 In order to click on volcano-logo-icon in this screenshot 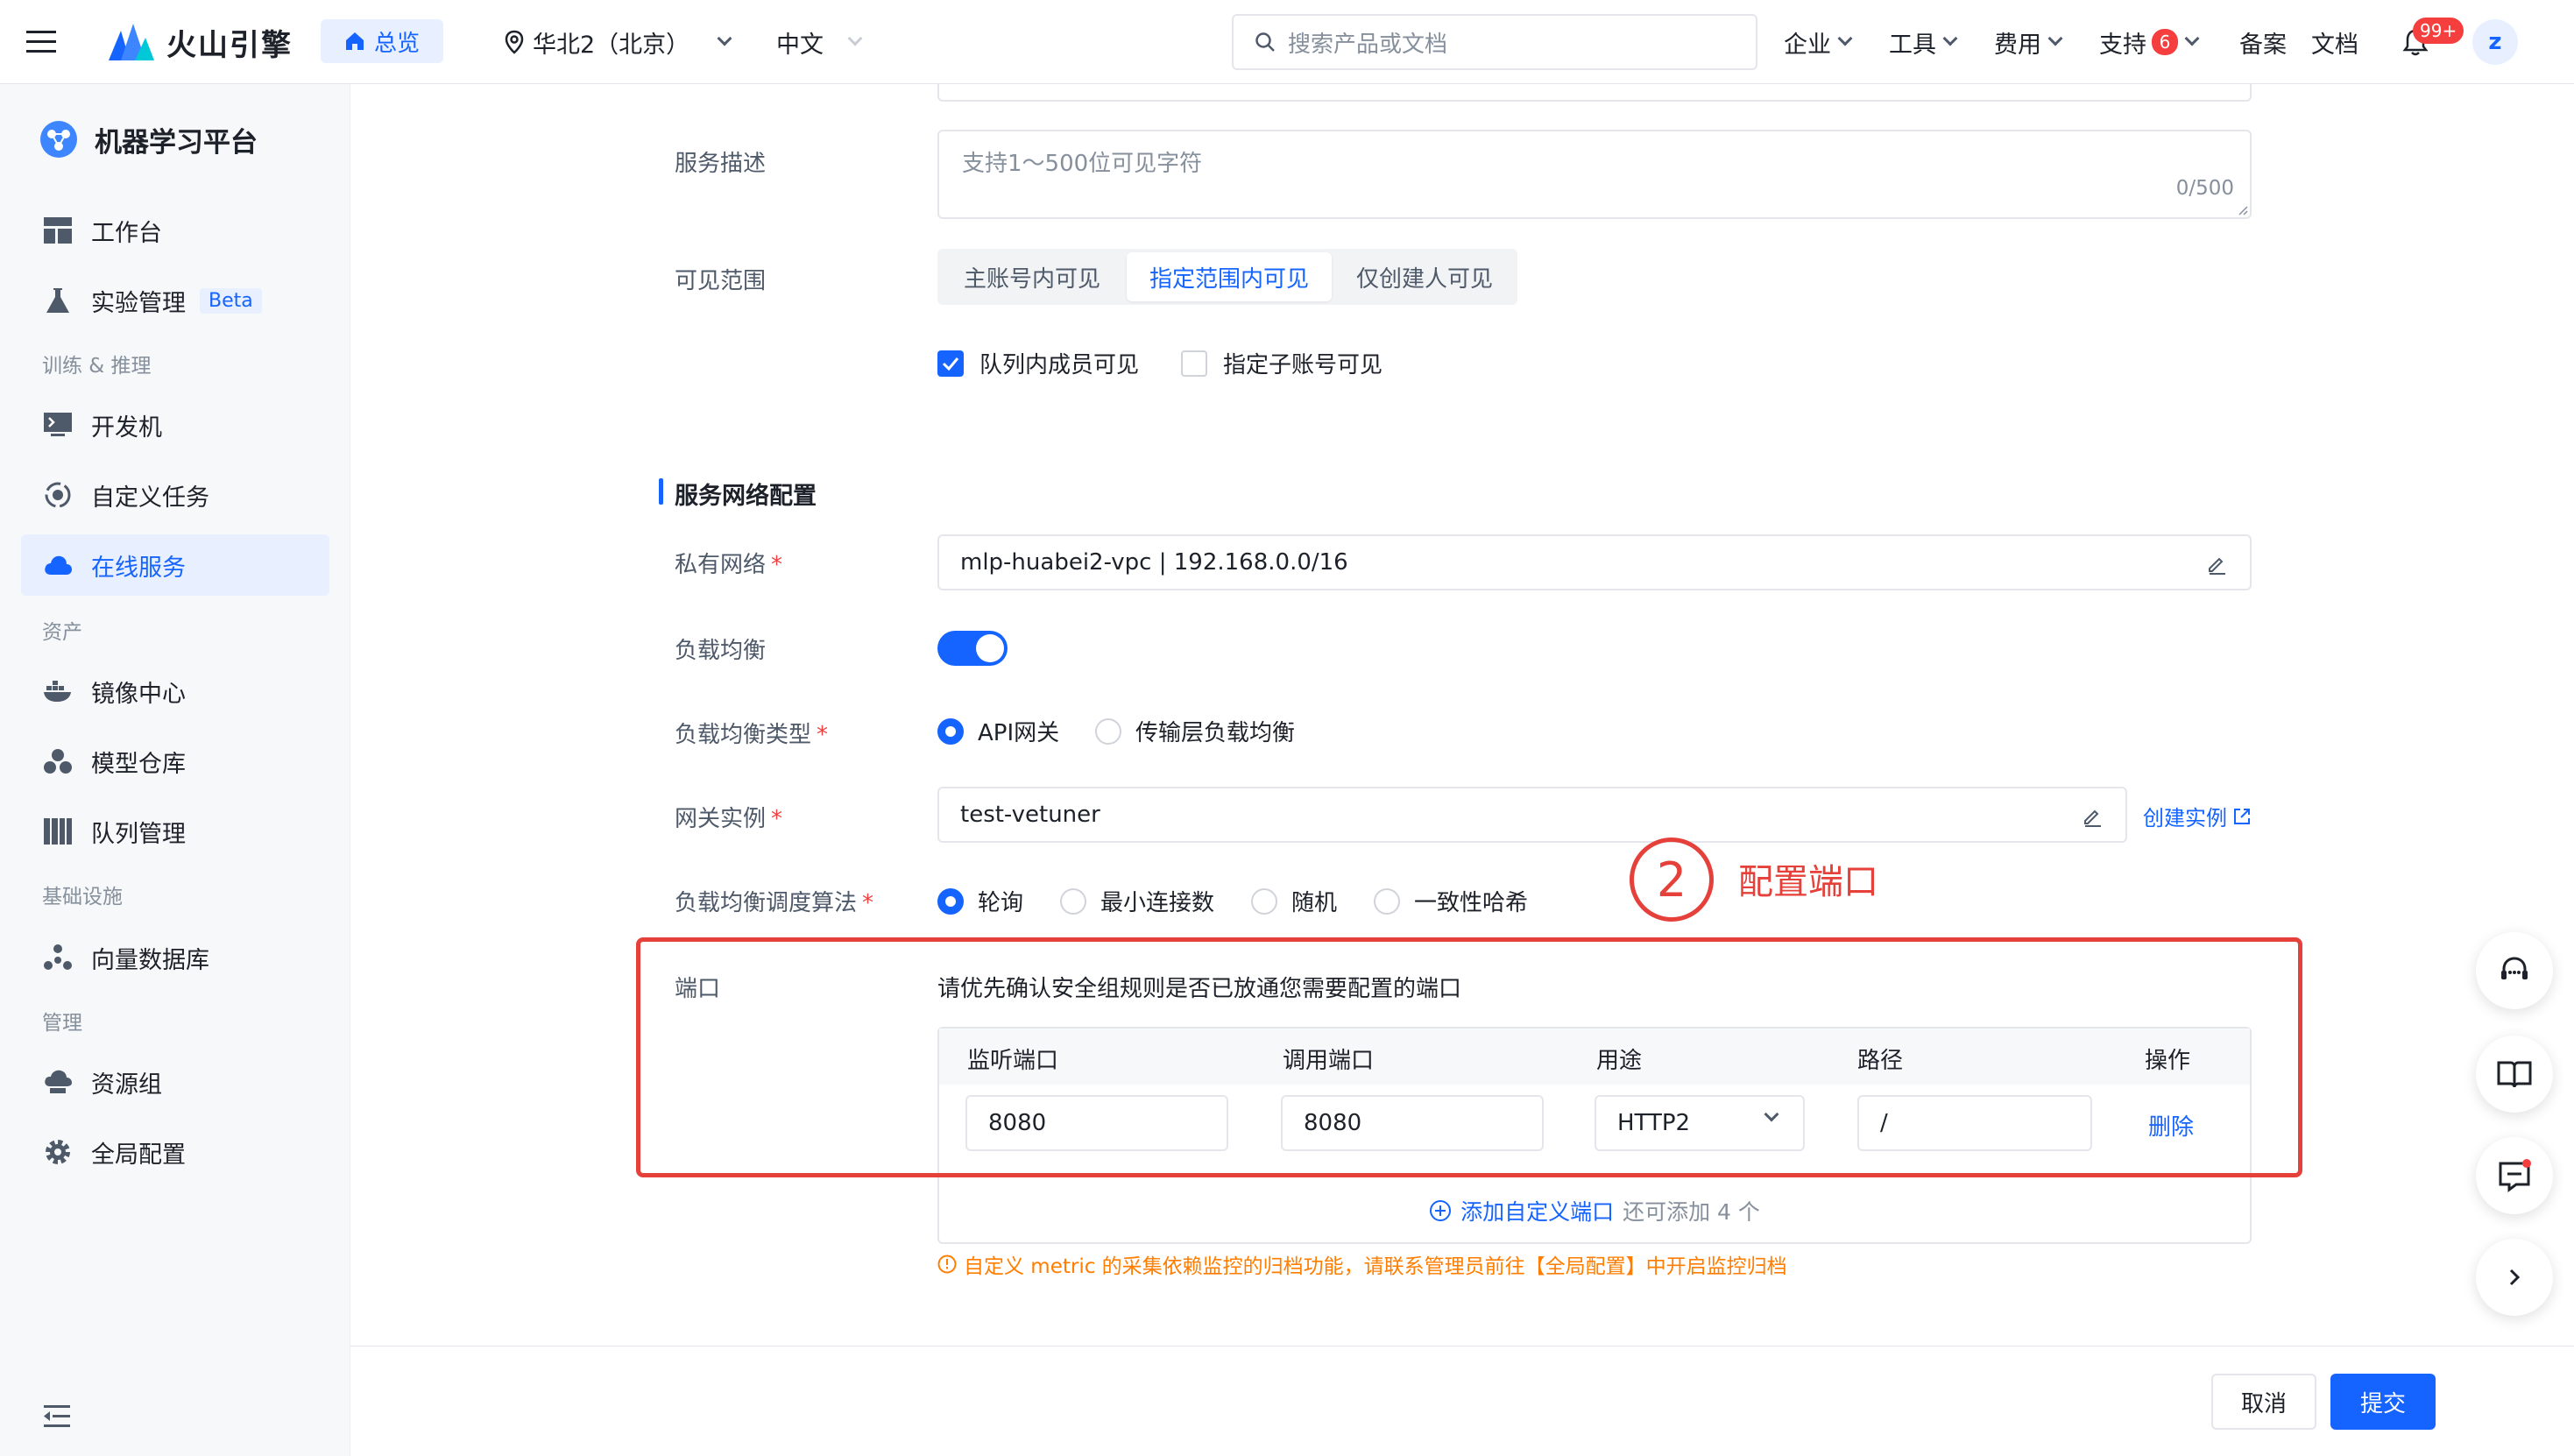, I will do `click(132, 42)`.